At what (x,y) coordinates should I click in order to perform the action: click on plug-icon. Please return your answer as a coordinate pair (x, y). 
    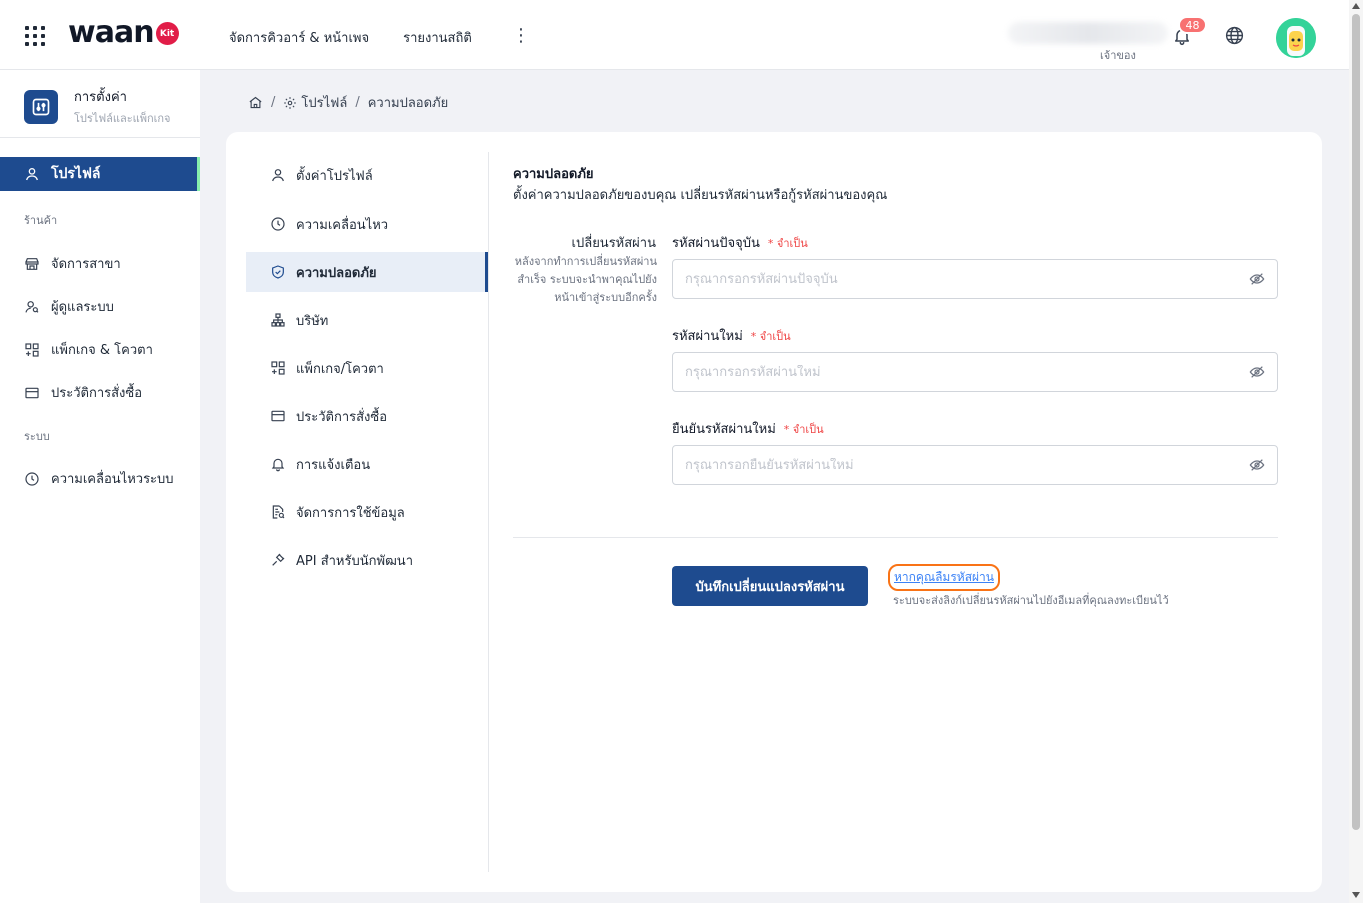
    Looking at the image, I should click on (278, 559).